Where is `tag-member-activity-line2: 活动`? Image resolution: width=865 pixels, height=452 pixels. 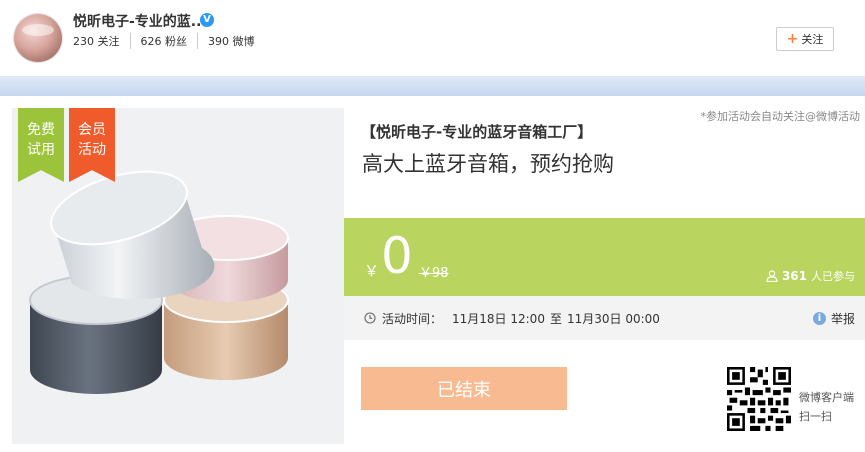 tag-member-activity-line2: 活动 is located at coordinates (92, 150).